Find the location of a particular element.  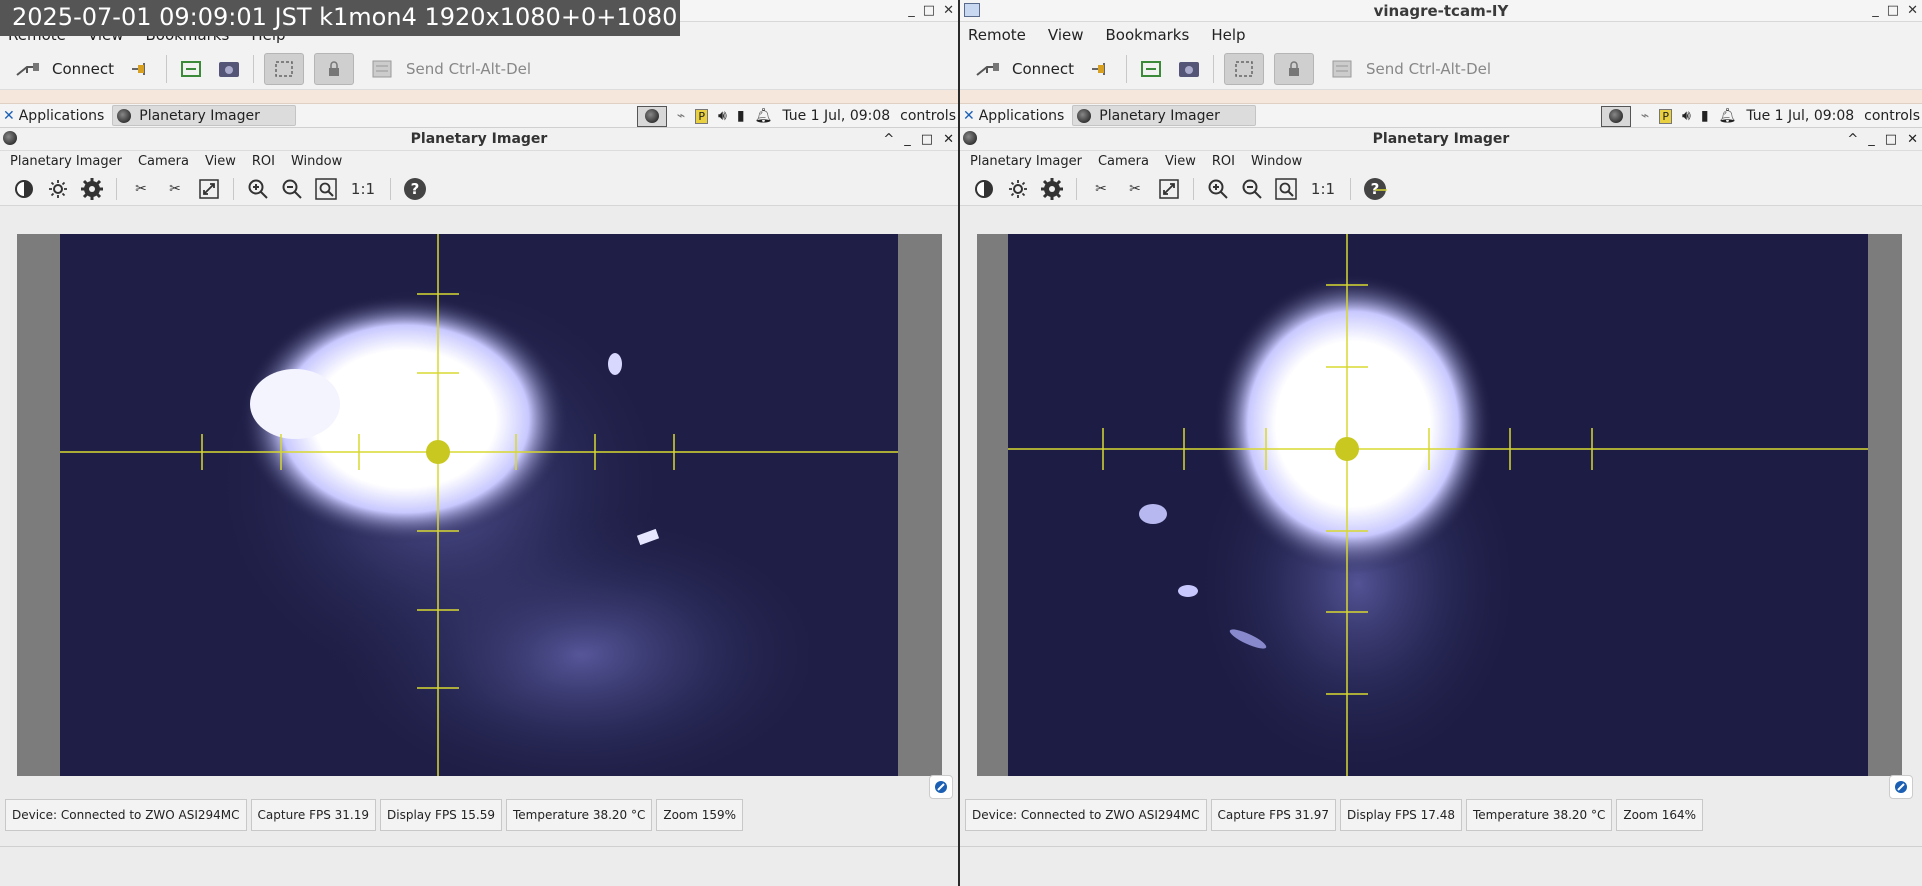

xfce-icon: ✕ is located at coordinates (9, 115).